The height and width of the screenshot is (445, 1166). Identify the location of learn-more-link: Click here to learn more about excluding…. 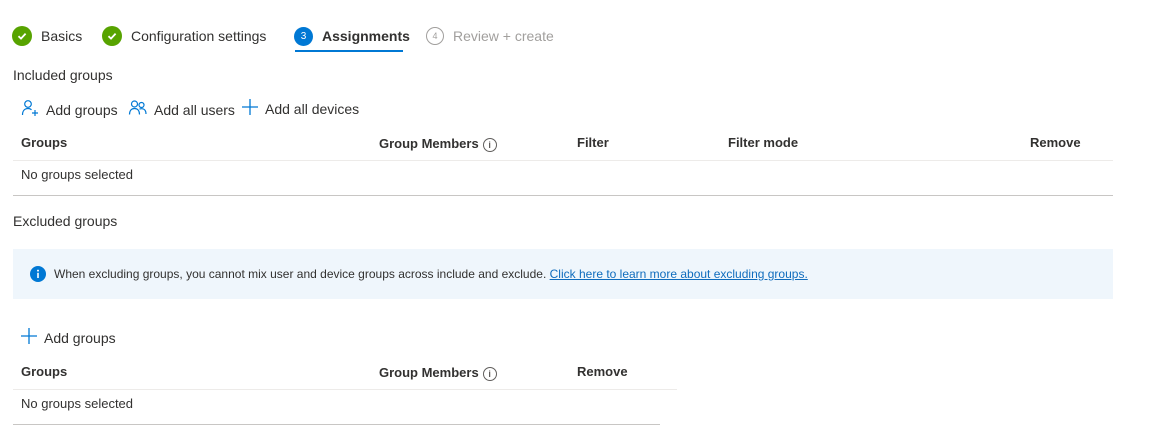
(679, 274).